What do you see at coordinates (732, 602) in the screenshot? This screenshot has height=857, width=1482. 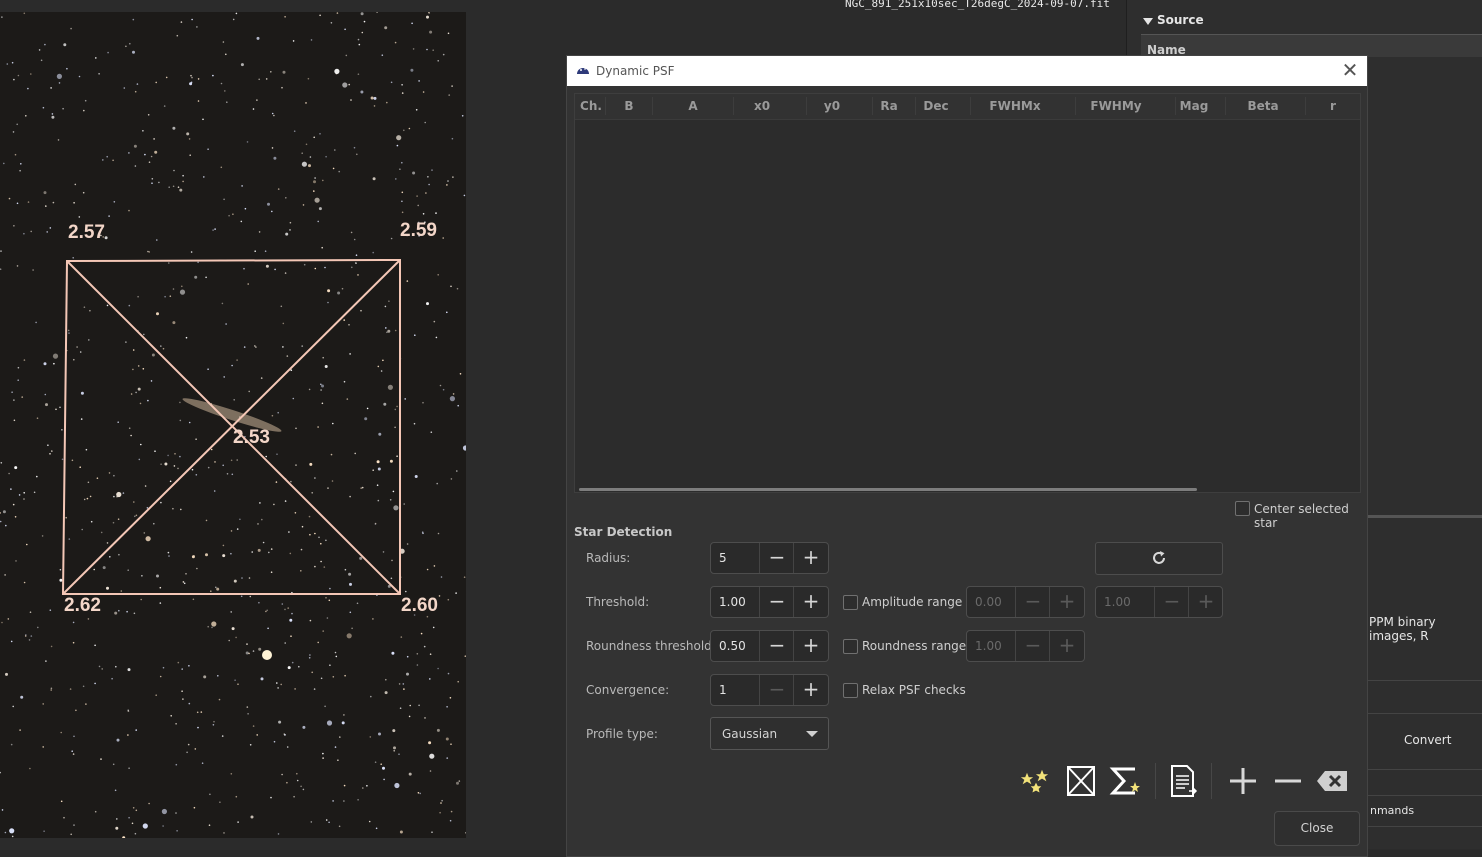 I see `threshold-value: 1.00` at bounding box center [732, 602].